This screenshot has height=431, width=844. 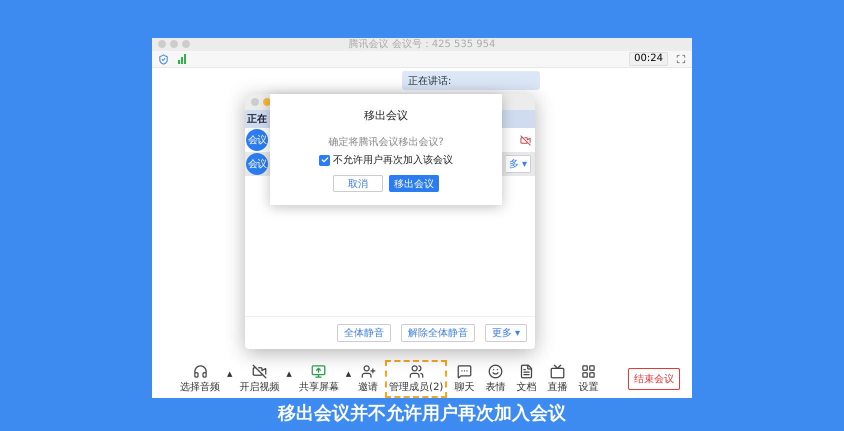 What do you see at coordinates (318, 371) in the screenshot?
I see `monitor-icon` at bounding box center [318, 371].